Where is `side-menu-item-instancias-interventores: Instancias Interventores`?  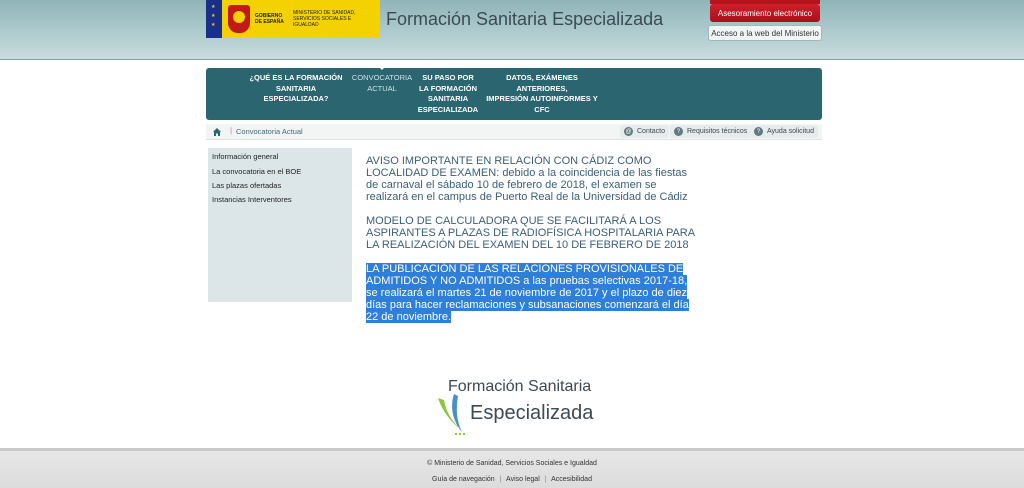
side-menu-item-instancias-interventores: Instancias Interventores is located at coordinates (252, 199).